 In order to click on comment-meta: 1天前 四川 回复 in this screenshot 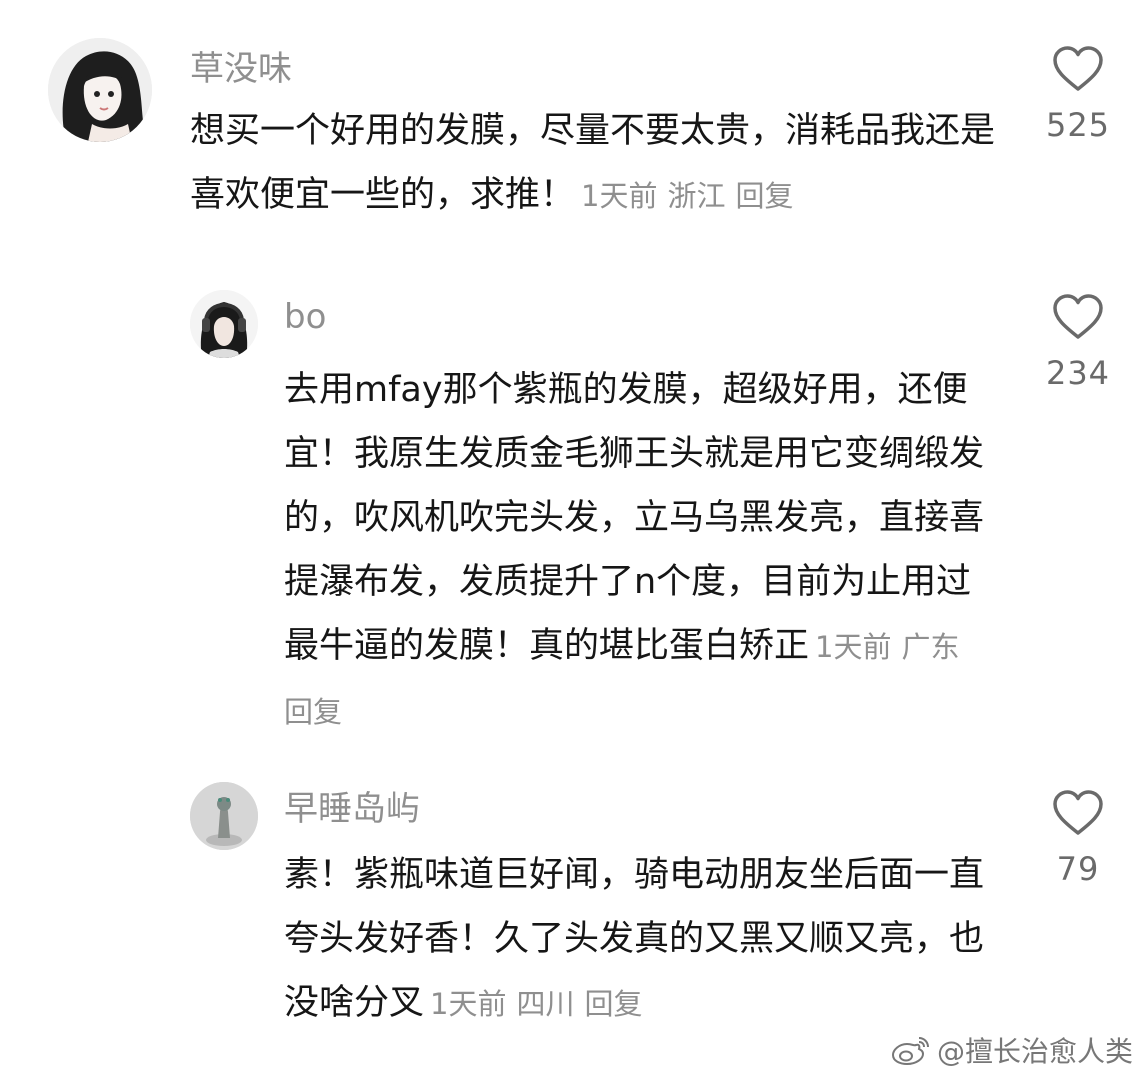, I will do `click(541, 1004)`.